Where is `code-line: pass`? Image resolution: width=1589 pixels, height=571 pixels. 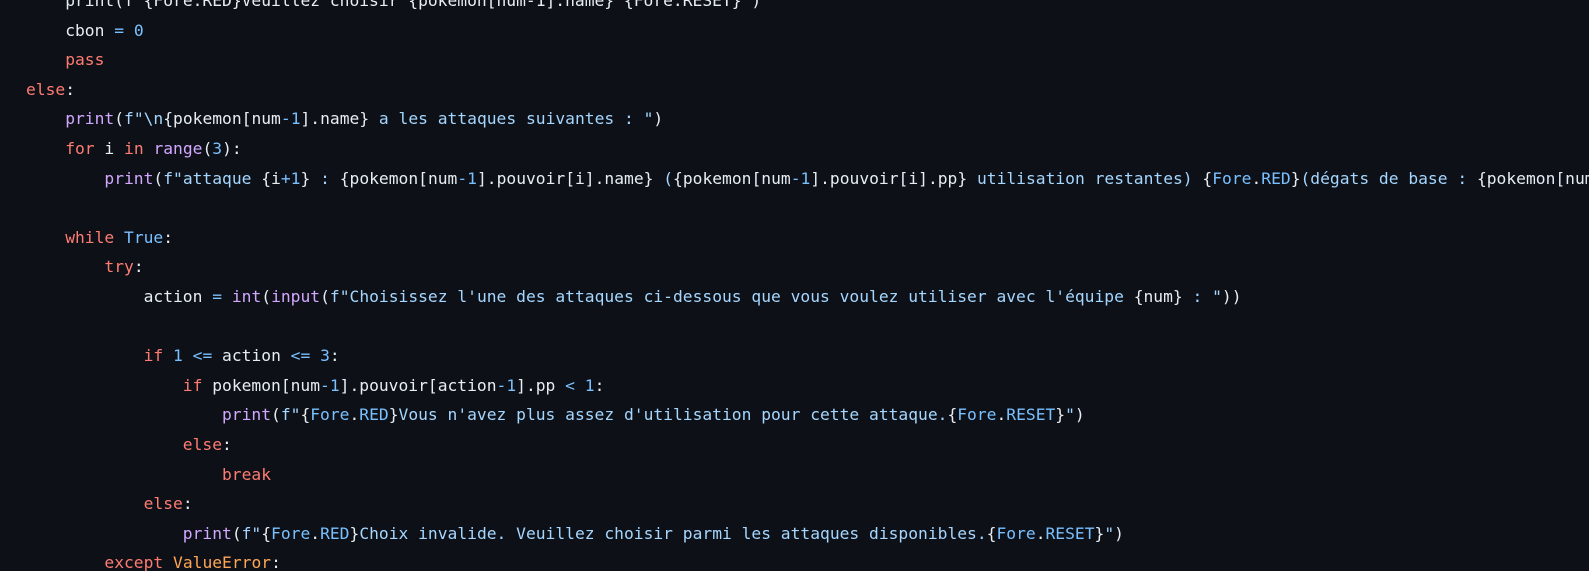 code-line: pass is located at coordinates (807, 60).